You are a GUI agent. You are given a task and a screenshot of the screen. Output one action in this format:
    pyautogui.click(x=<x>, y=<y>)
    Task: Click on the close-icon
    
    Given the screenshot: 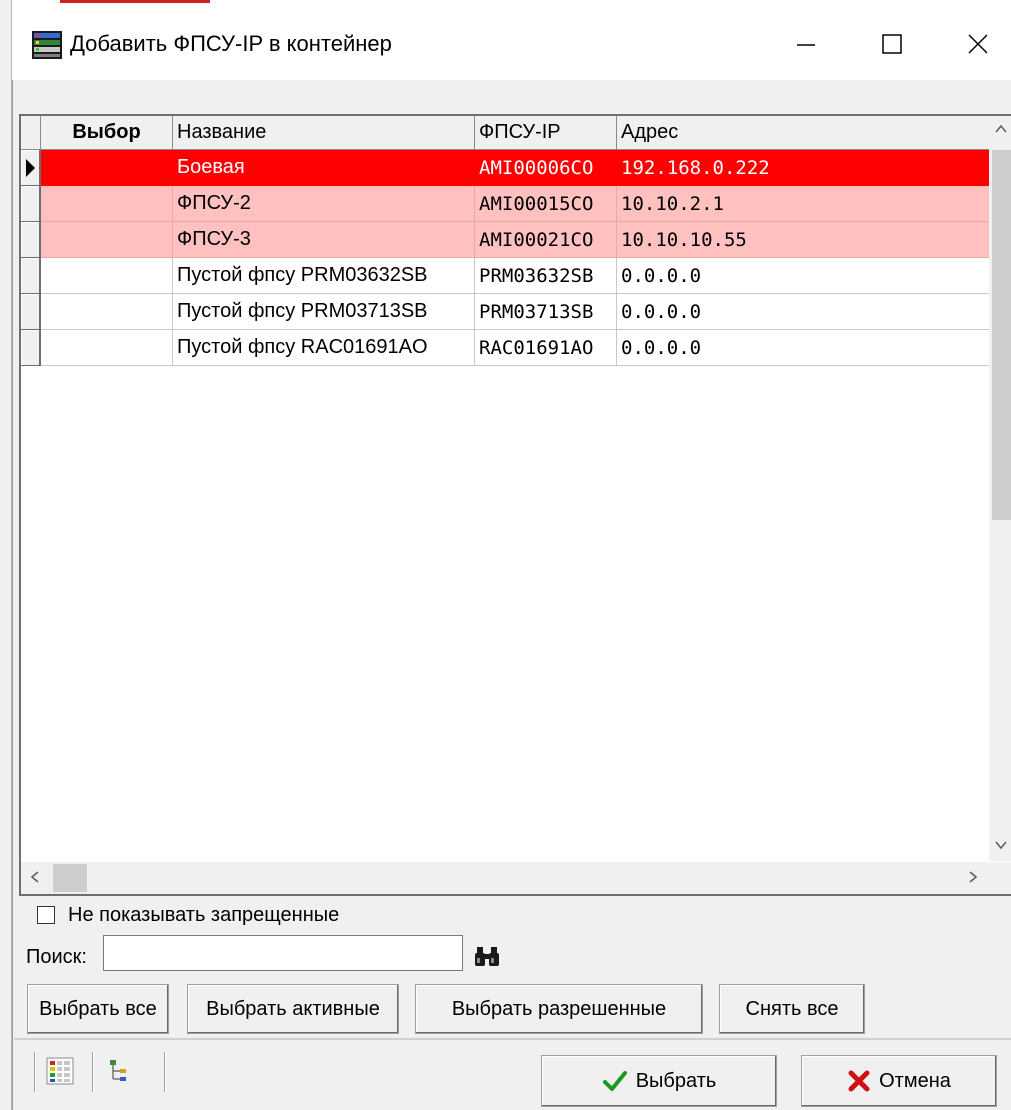 What is the action you would take?
    pyautogui.click(x=978, y=44)
    